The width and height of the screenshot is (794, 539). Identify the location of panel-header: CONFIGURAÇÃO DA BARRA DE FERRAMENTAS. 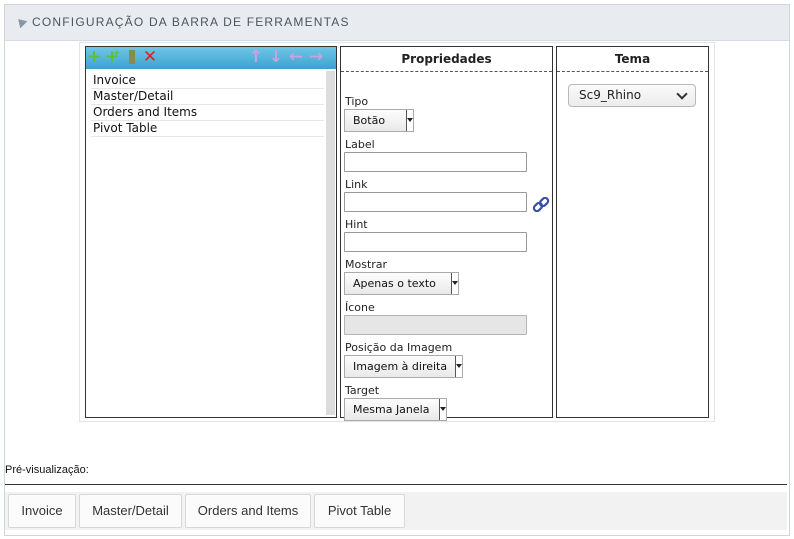
(397, 23).